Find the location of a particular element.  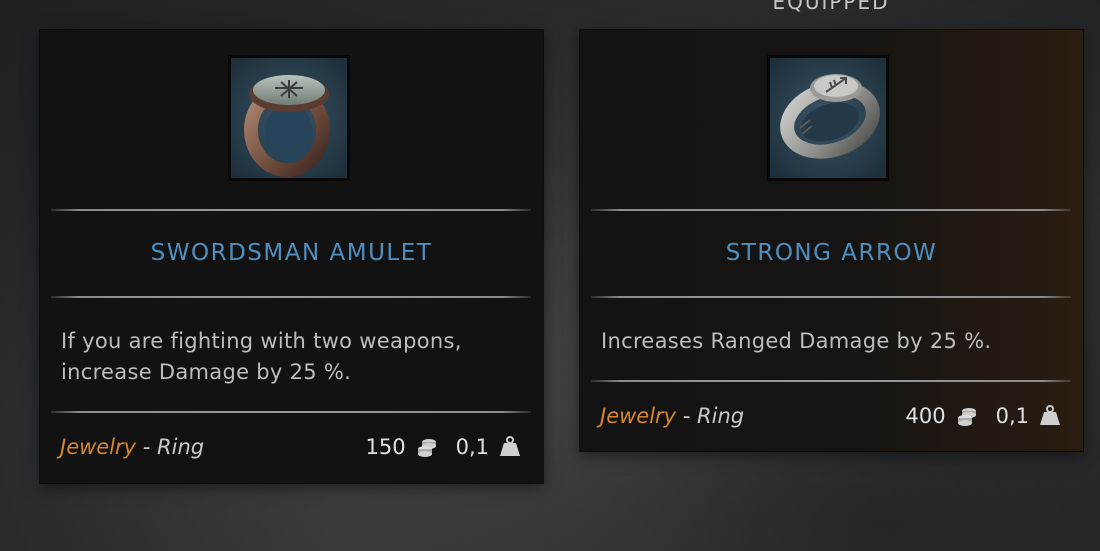

item-price: 150 is located at coordinates (385, 447).